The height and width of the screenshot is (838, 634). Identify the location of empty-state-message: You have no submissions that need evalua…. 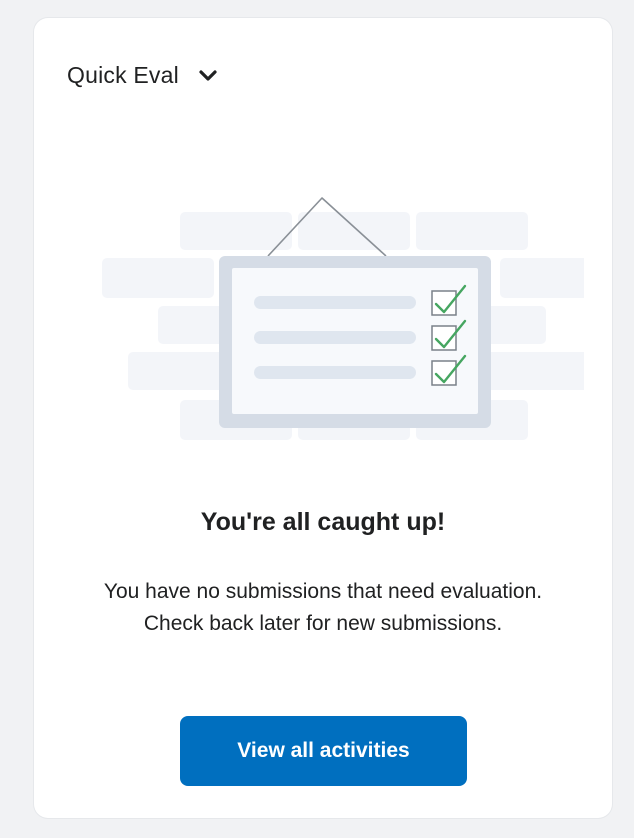
(323, 607).